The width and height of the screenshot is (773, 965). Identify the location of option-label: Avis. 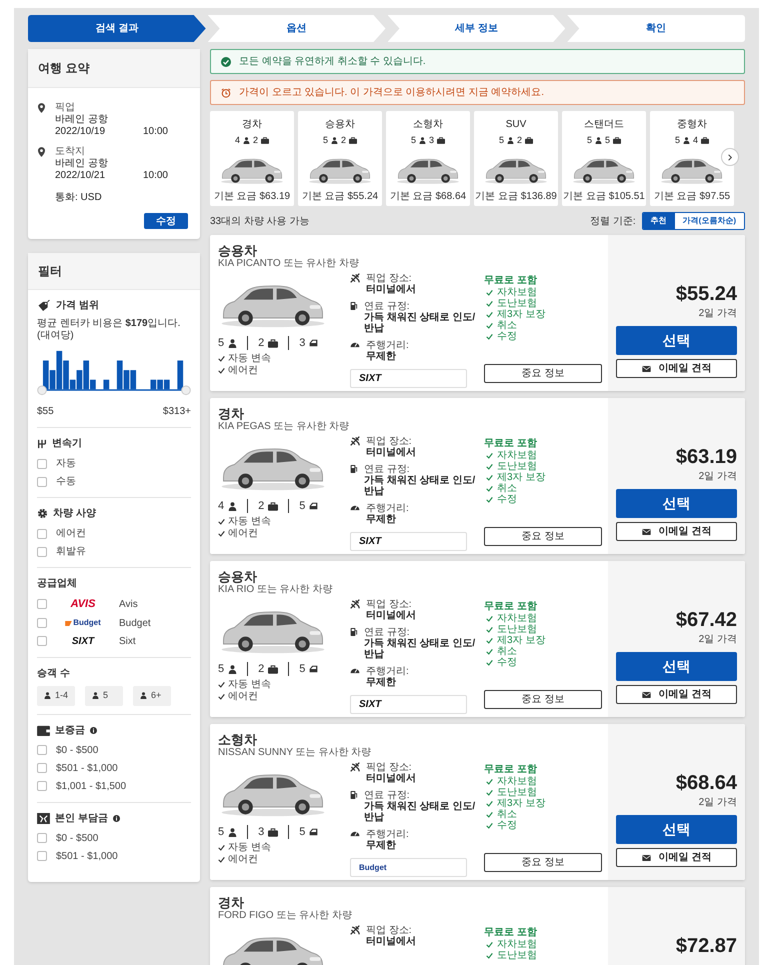
(128, 605).